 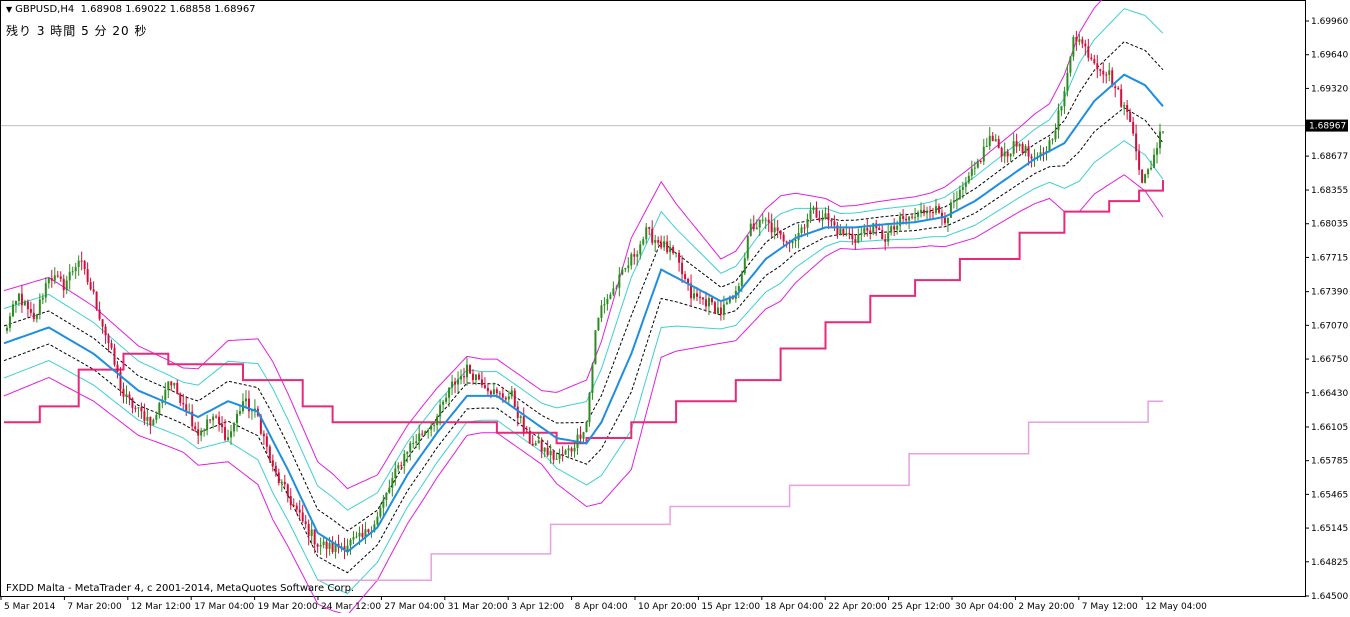 I want to click on y-tick-label: 1.67390, so click(x=1329, y=293).